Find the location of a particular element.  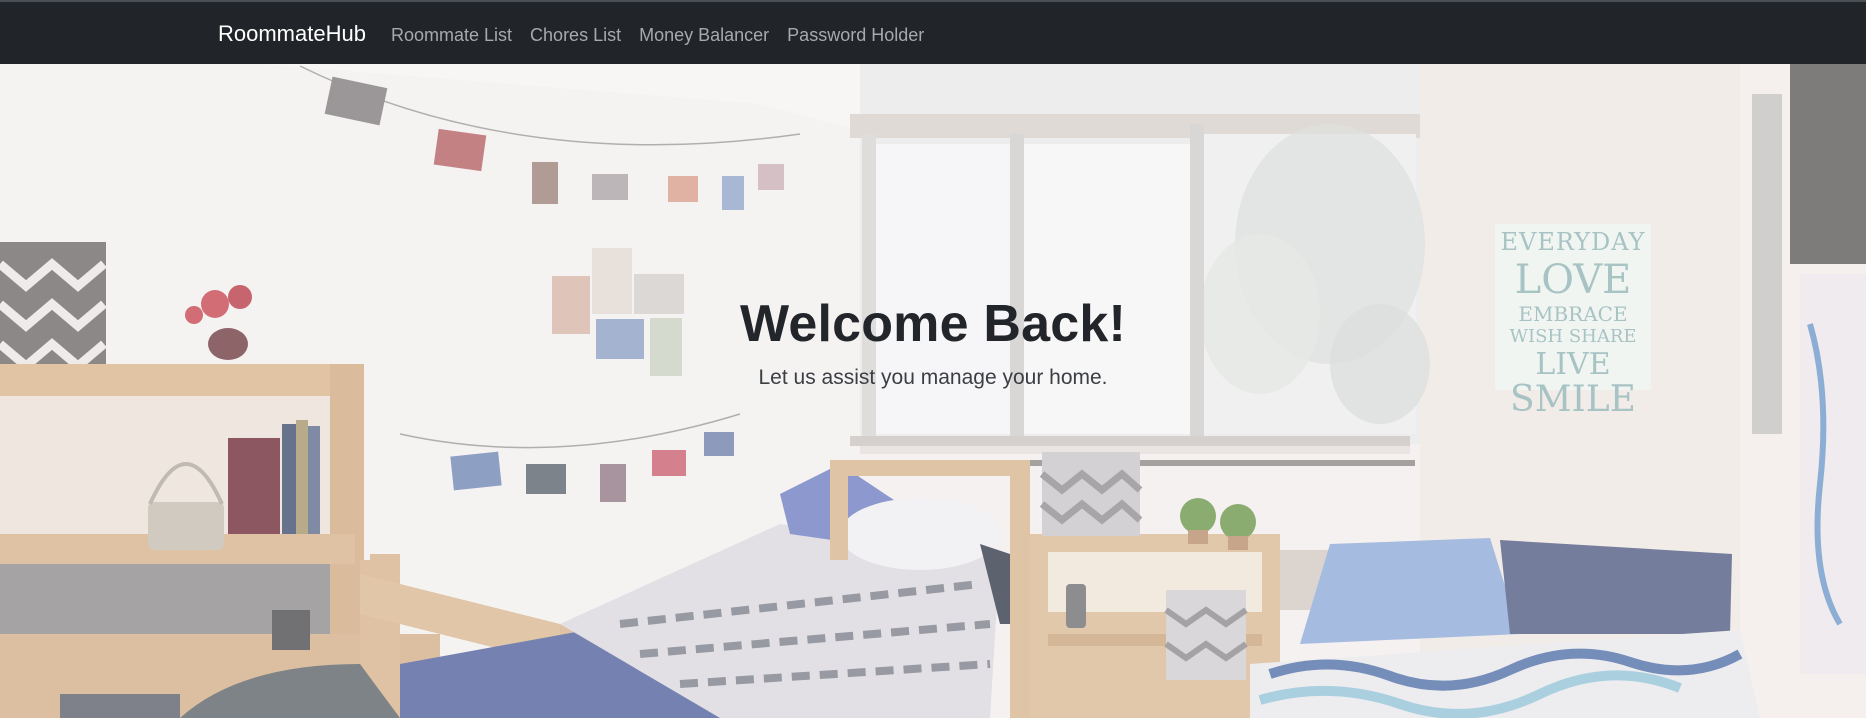

hero-subtitle: Let us assist you manage your home. is located at coordinates (933, 377).